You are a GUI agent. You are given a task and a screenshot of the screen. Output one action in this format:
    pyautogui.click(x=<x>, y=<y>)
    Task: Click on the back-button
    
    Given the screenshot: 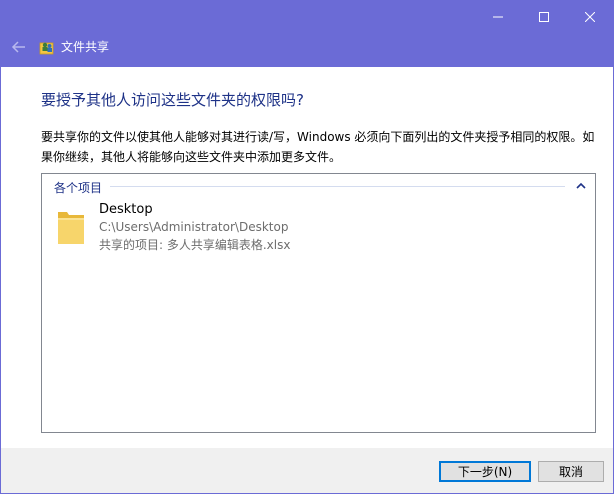 What is the action you would take?
    pyautogui.click(x=19, y=47)
    